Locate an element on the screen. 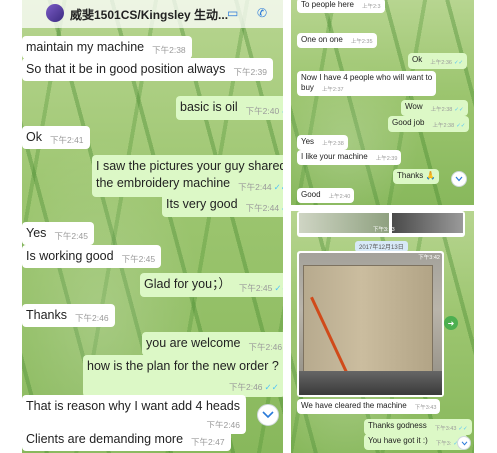 The height and width of the screenshot is (453, 497). message-text: Its very good is located at coordinates (202, 204).